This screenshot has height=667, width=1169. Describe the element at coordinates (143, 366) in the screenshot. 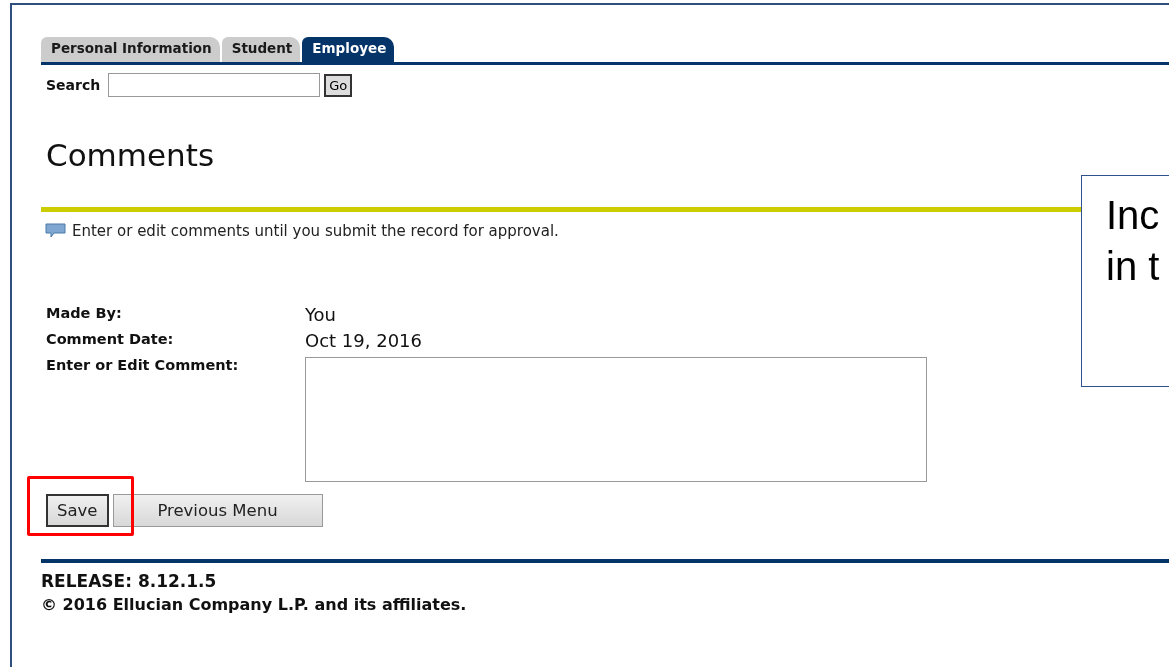

I see `field-label: Enter or Edit Comment:` at that location.